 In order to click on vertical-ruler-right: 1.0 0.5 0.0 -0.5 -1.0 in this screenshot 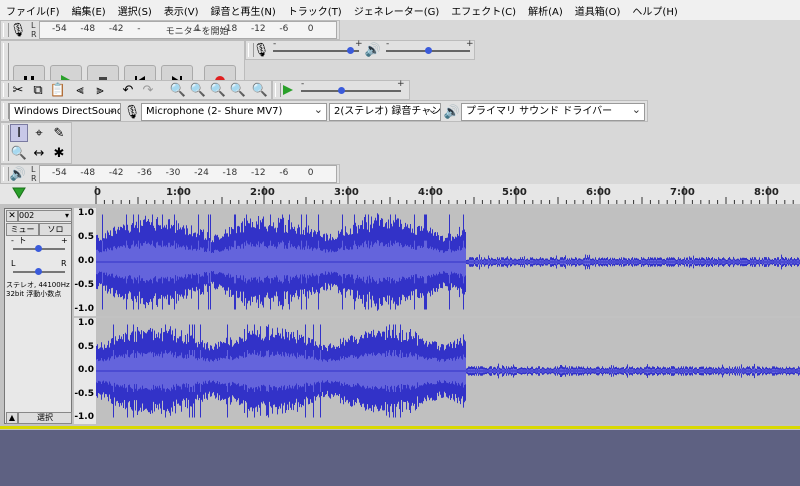, I will do `click(85, 371)`.